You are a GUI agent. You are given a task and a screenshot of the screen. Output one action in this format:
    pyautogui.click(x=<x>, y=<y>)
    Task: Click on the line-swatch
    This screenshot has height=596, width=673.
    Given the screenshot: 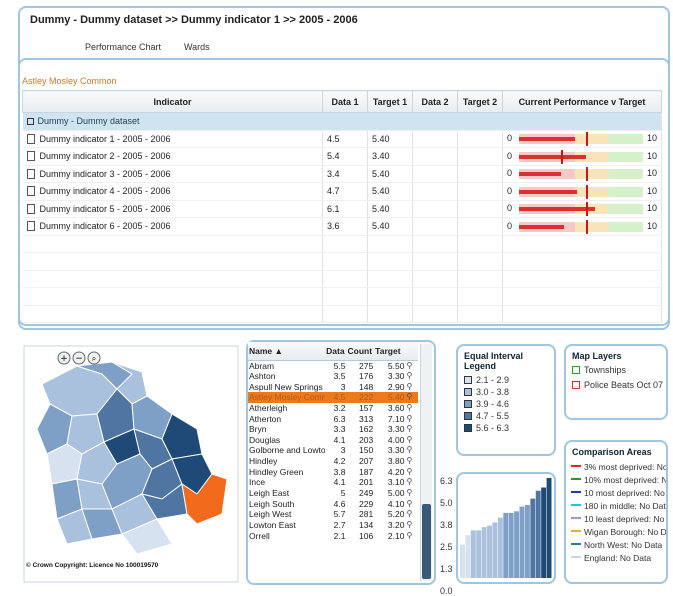 What is the action you would take?
    pyautogui.click(x=576, y=518)
    